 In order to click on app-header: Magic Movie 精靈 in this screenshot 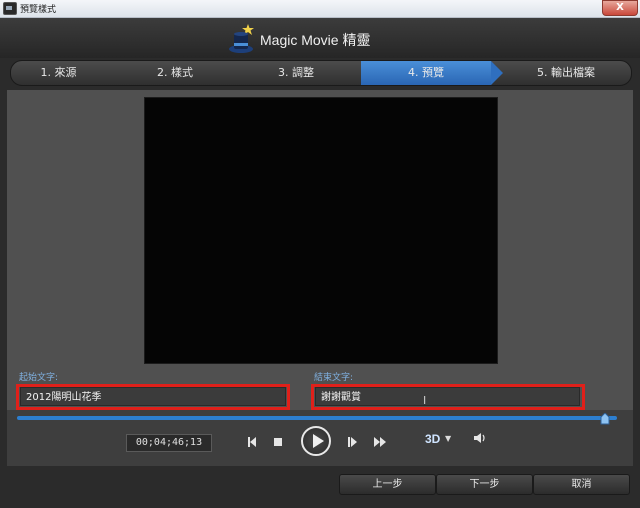, I will do `click(320, 38)`.